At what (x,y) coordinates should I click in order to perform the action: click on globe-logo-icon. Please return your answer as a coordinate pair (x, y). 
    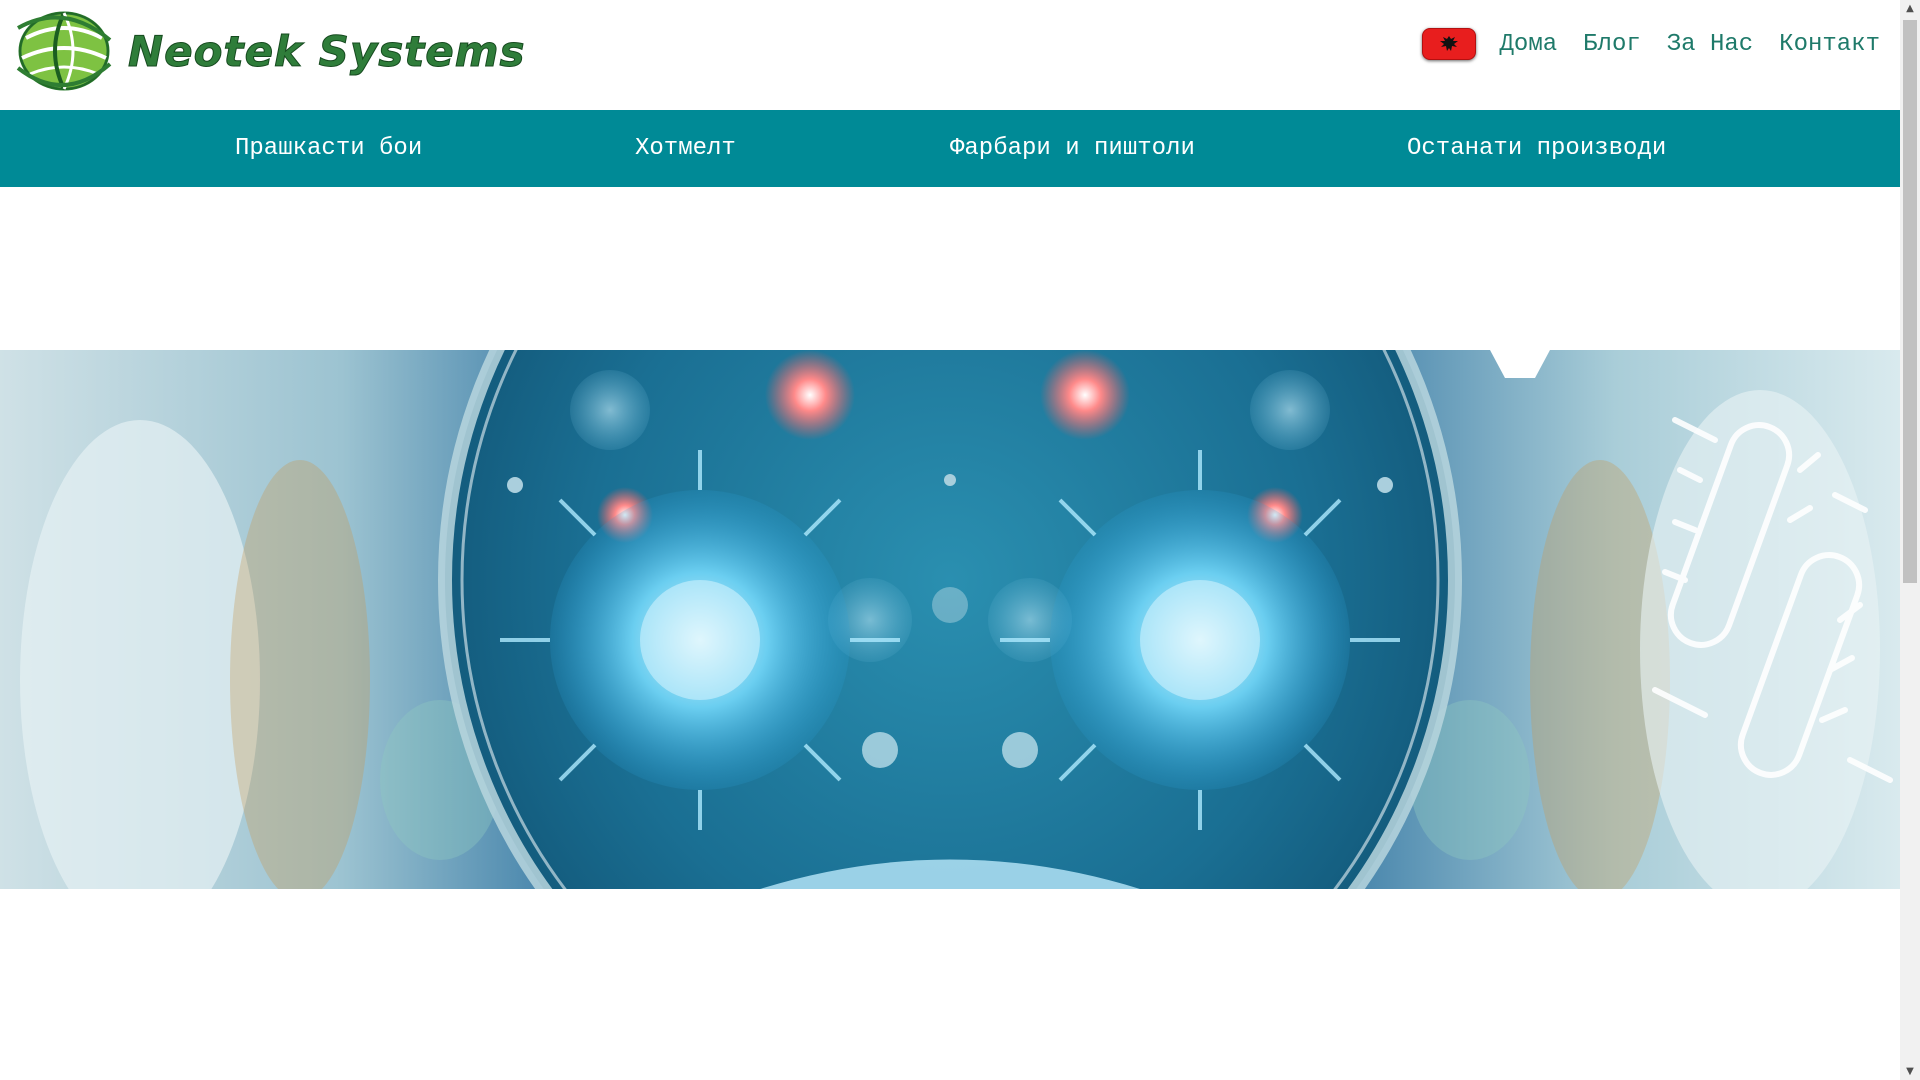
    Looking at the image, I should click on (64, 51).